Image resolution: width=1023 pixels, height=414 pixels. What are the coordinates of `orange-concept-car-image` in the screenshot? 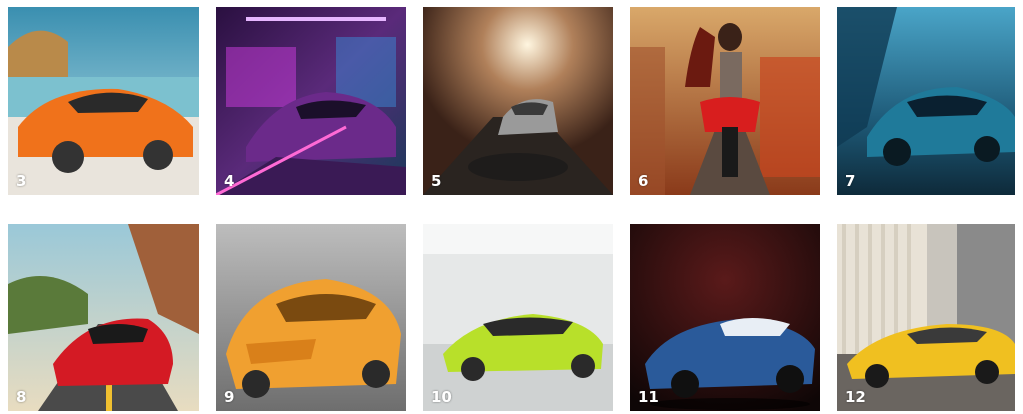 It's located at (311, 317).